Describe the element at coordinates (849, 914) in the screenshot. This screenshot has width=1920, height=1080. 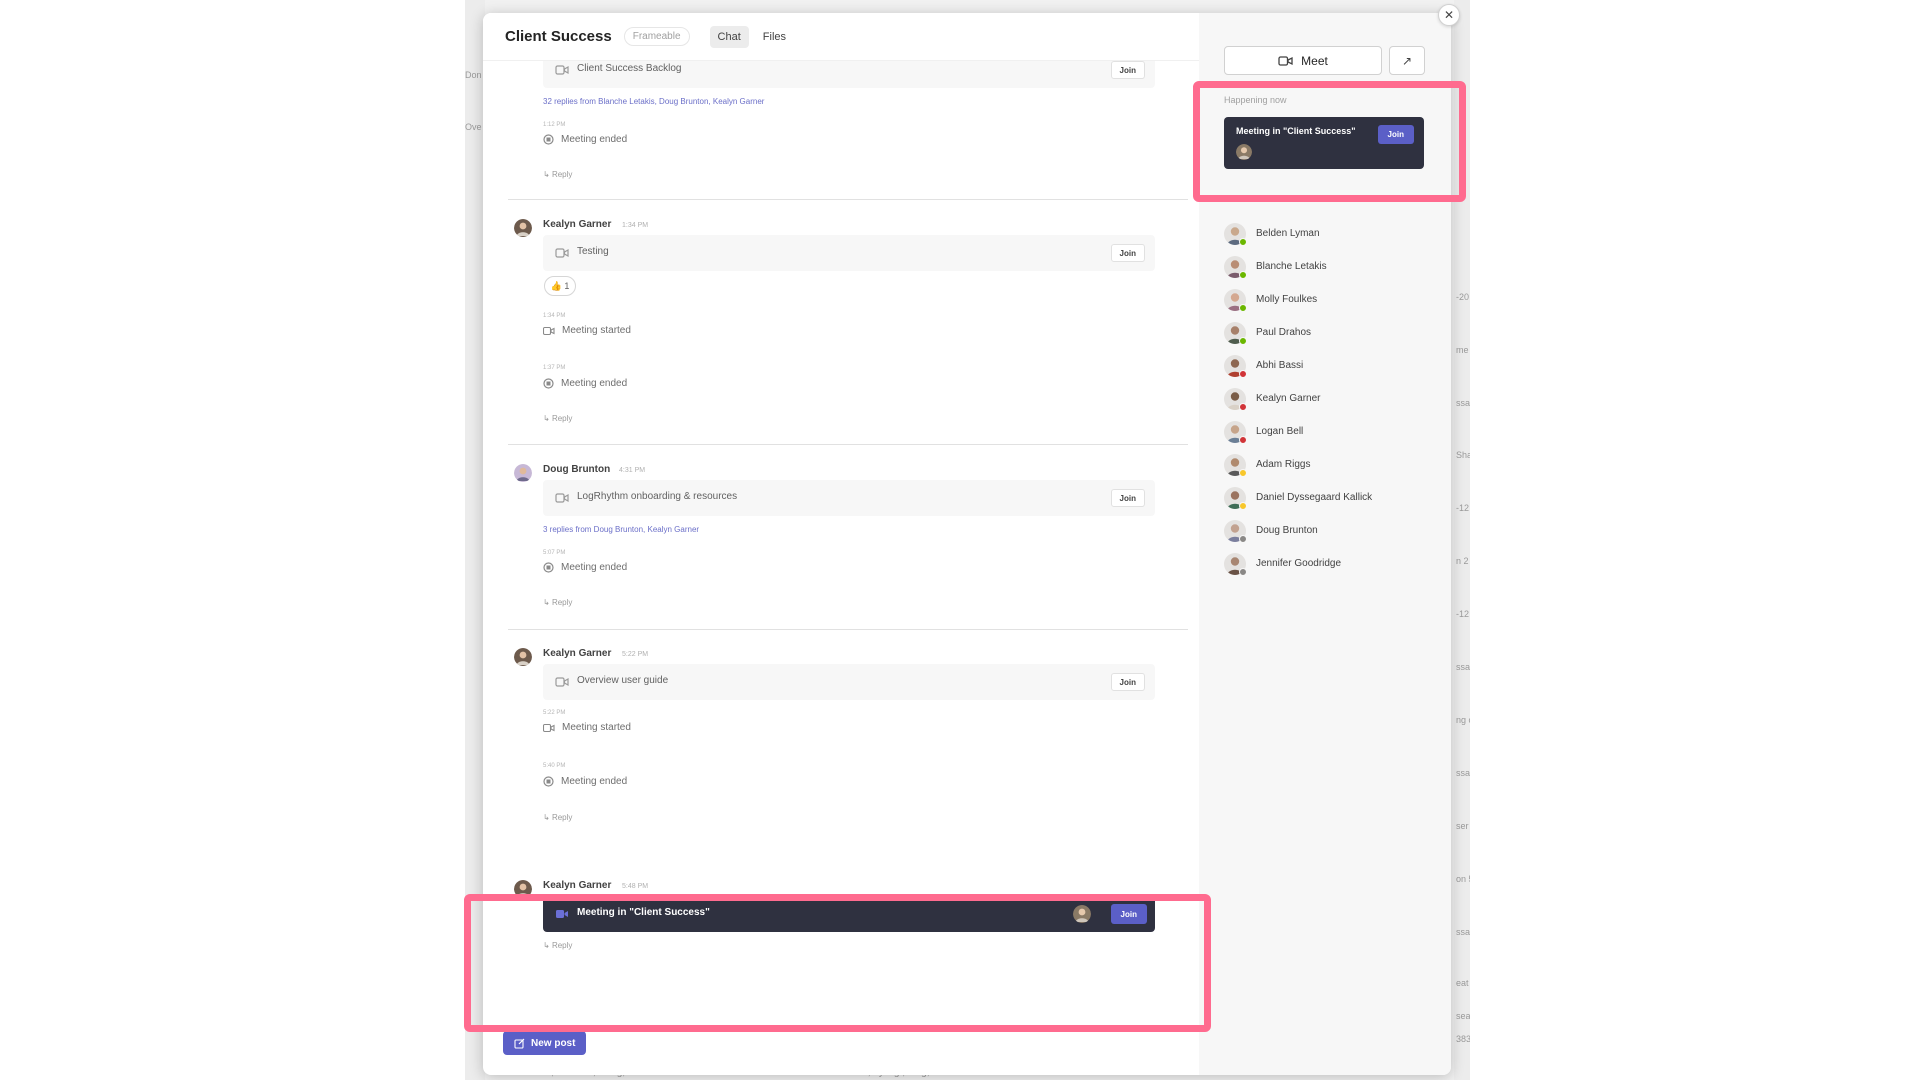
I see `live-meeting-card: Meeting in "Client Success" Join` at that location.